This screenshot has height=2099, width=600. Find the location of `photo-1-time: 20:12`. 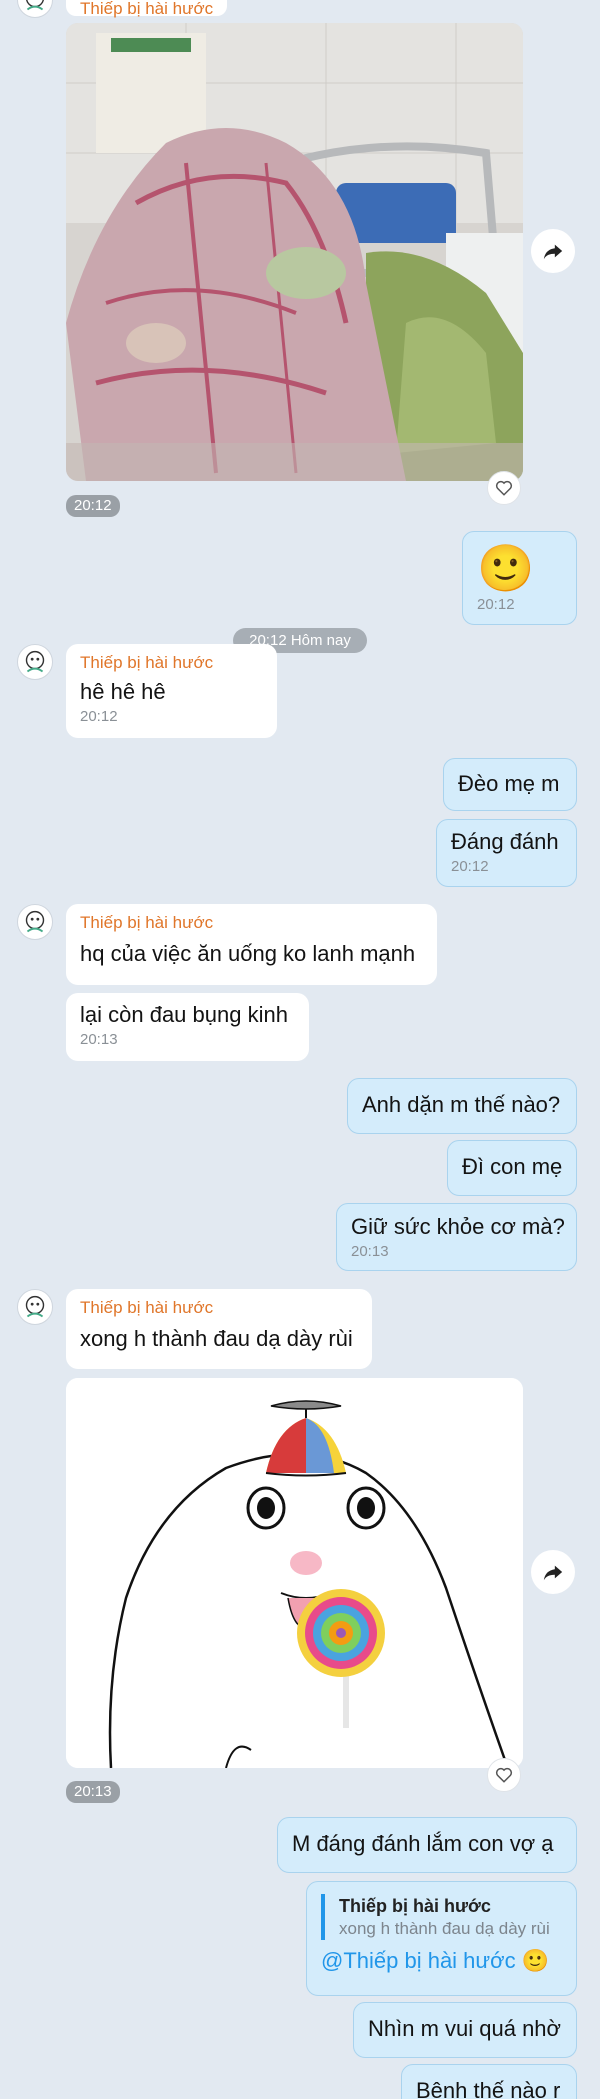

photo-1-time: 20:12 is located at coordinates (93, 506).